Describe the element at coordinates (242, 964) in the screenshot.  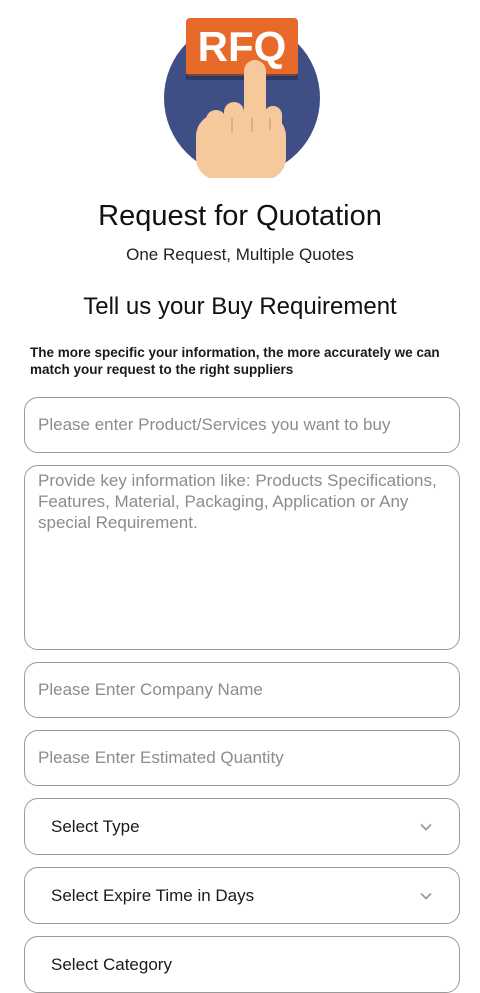
I see `select-category-dropdown: Select Category` at that location.